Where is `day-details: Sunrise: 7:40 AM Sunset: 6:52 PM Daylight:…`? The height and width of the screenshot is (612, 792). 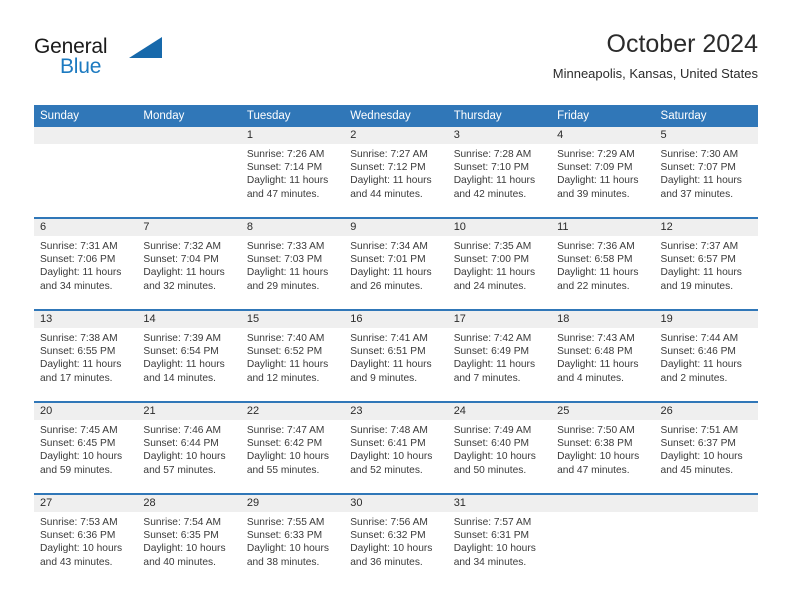
day-details: Sunrise: 7:40 AM Sunset: 6:52 PM Daylight:… is located at coordinates (292, 356).